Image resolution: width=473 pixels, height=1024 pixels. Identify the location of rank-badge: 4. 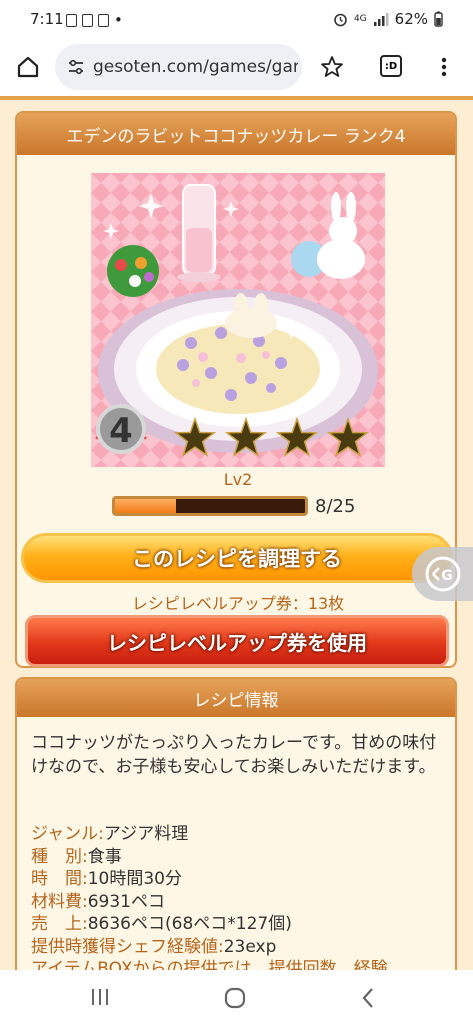
(121, 429).